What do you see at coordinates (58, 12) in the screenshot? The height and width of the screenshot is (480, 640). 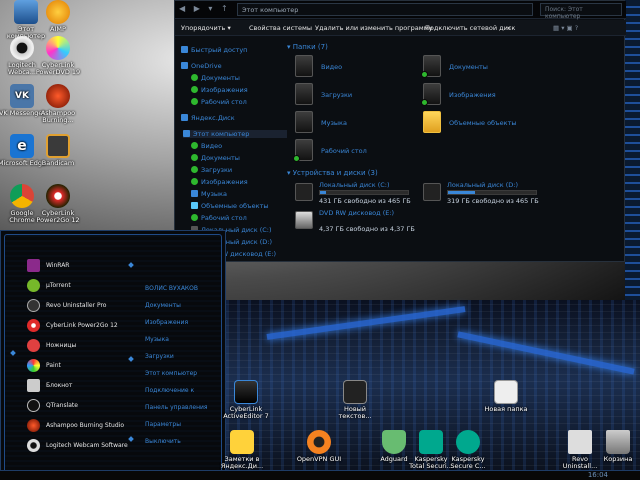 I see `aimp-icon` at bounding box center [58, 12].